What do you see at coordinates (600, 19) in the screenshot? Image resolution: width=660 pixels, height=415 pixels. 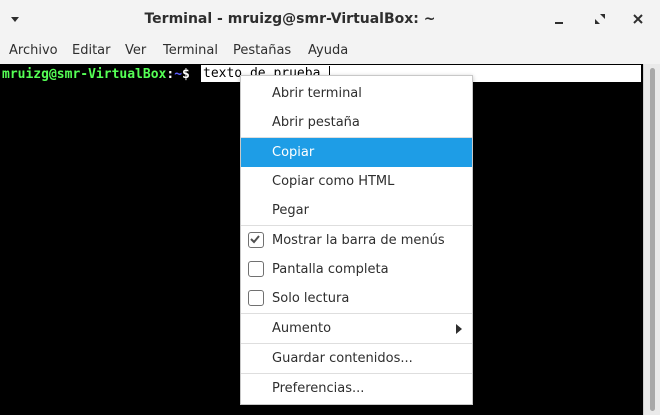 I see `maximize-icon` at bounding box center [600, 19].